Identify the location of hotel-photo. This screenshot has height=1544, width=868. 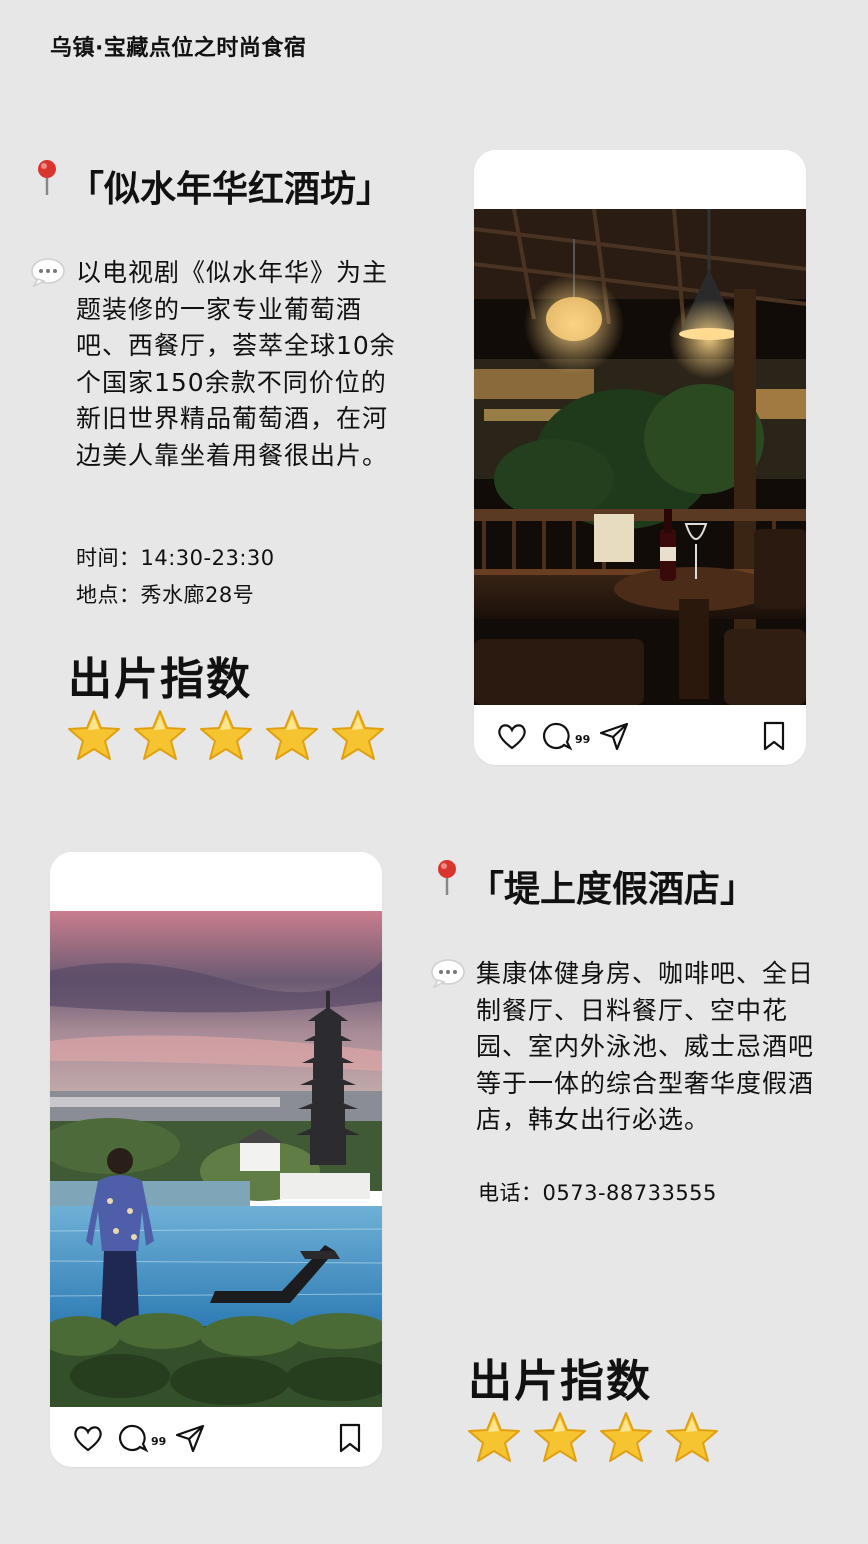
(216, 1159).